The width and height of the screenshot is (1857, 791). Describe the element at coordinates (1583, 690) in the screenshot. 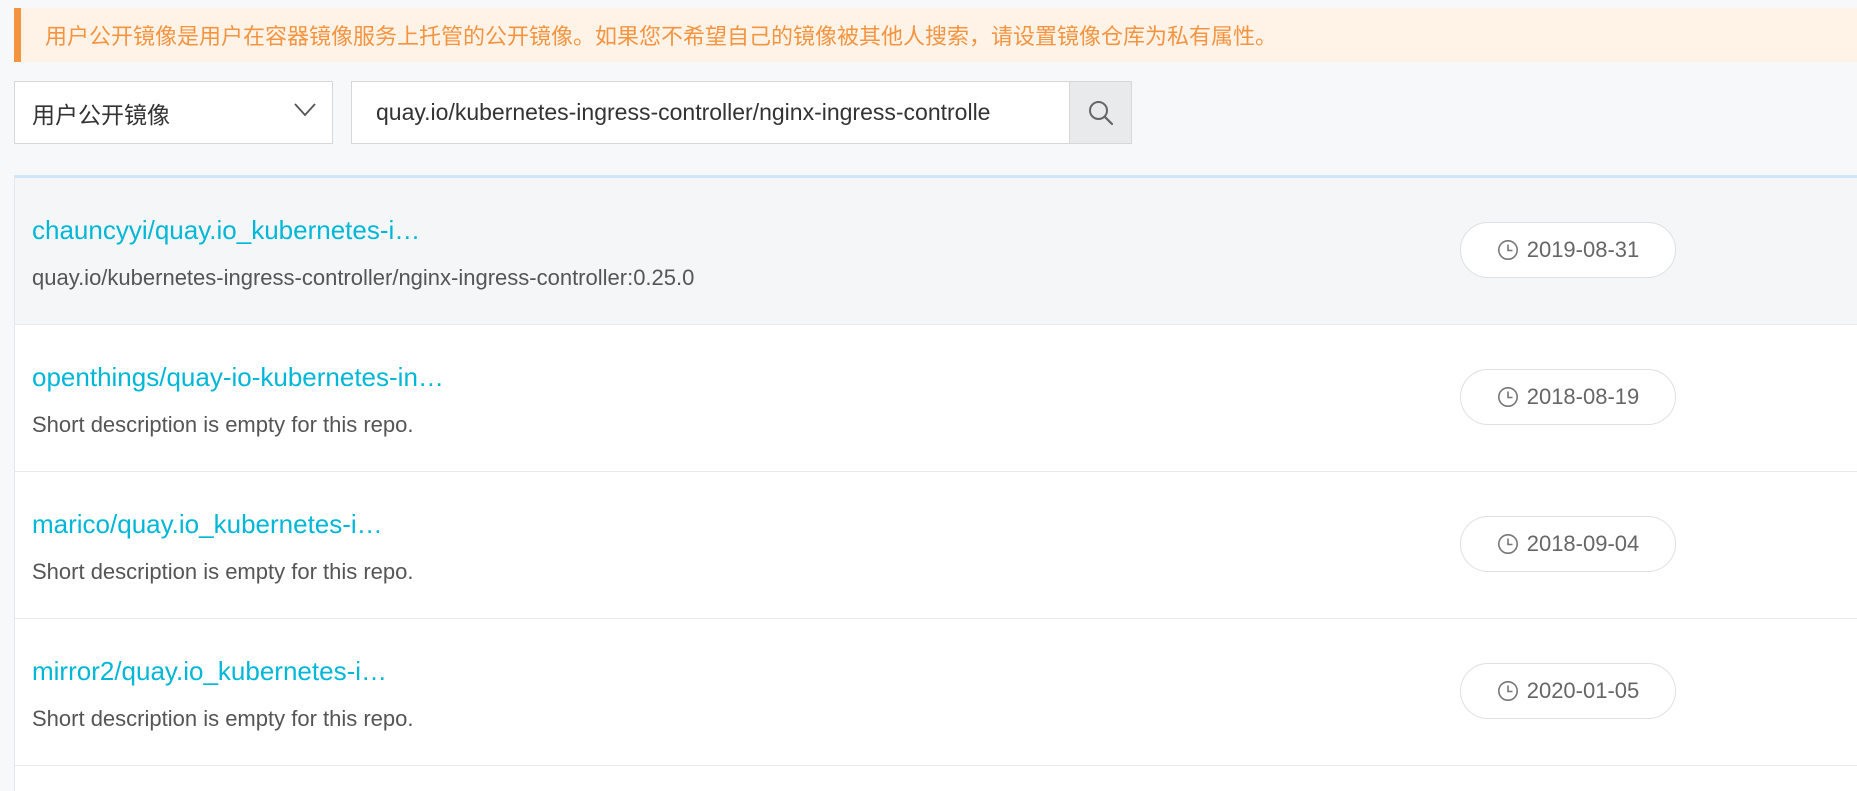

I see `date-text: 2020-01-05` at that location.